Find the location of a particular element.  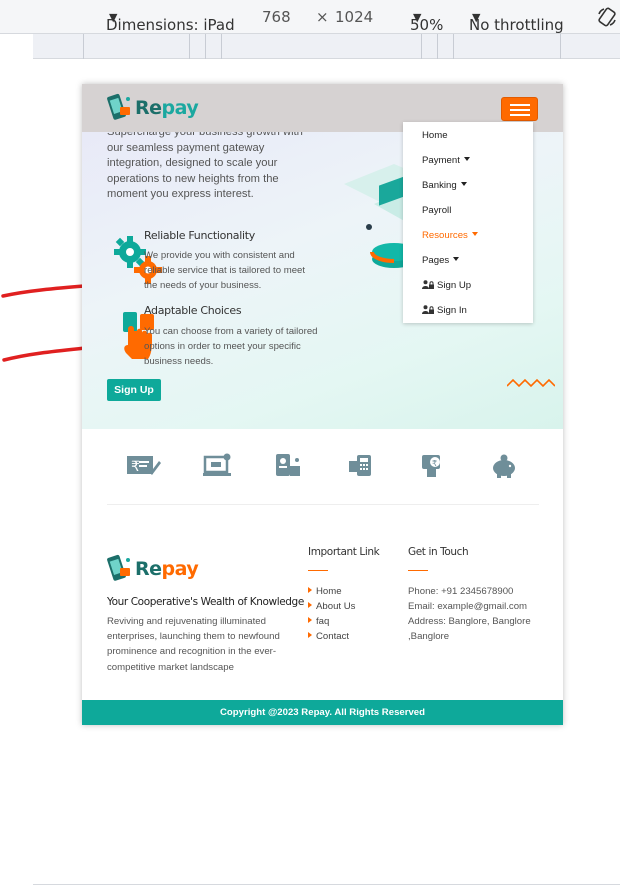

nav-item-home: Home is located at coordinates (435, 135).